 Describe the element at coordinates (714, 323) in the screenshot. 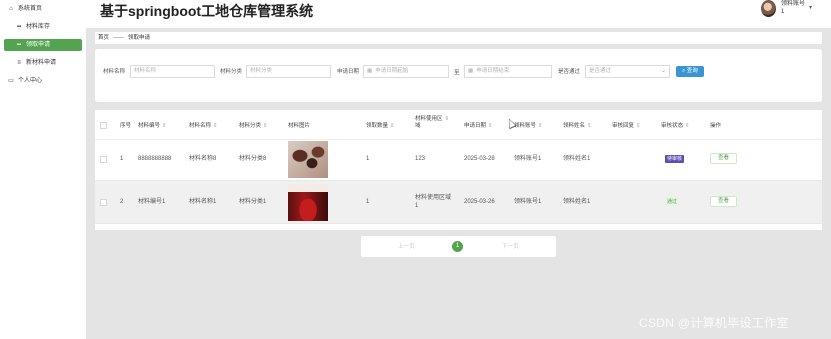

I see `watermark: CSDN @计算机毕设工作室` at that location.